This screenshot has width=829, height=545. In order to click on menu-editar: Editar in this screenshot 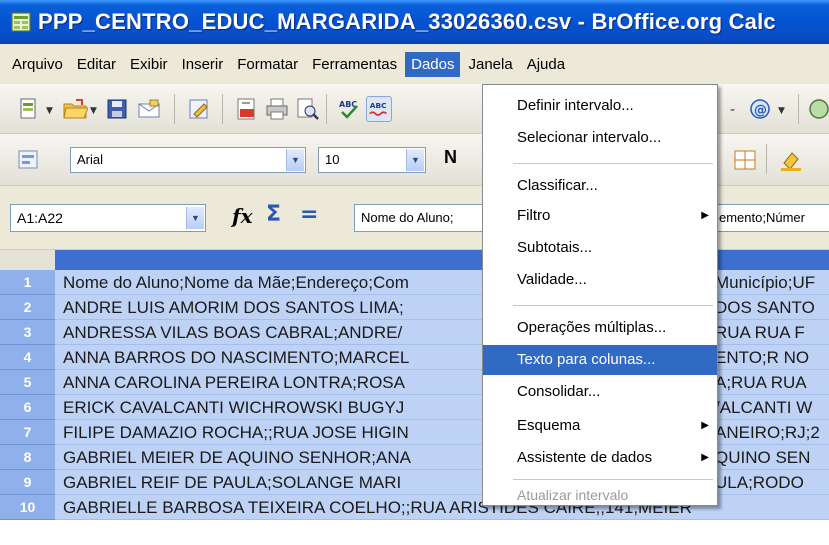, I will do `click(96, 64)`.